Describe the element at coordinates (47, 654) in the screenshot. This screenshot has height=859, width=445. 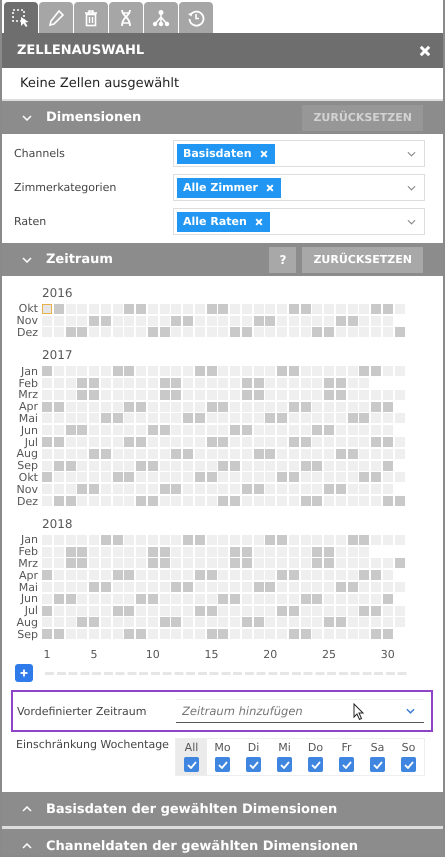
I see `day-tick: 1` at that location.